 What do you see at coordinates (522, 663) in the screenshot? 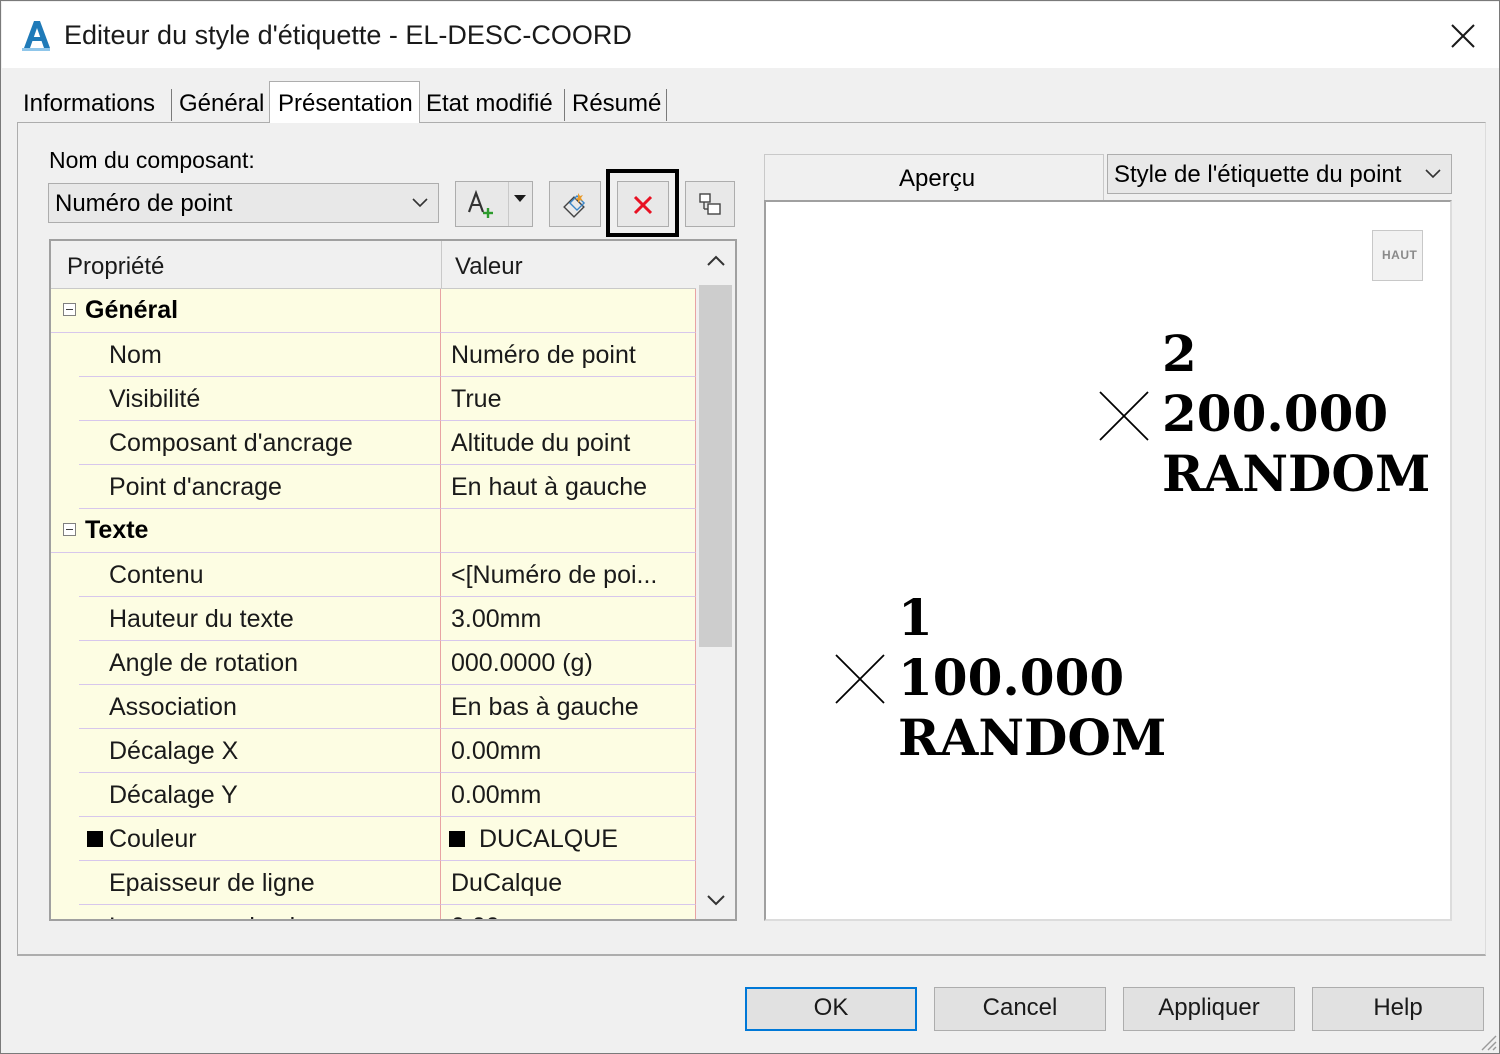
I see `property-value: 000.0000 (g)` at bounding box center [522, 663].